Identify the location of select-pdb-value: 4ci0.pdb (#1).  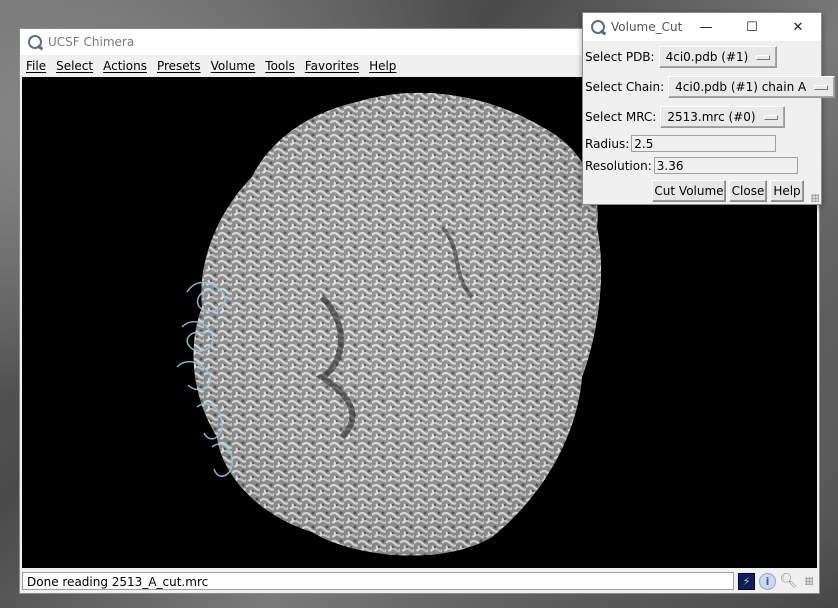
(707, 57).